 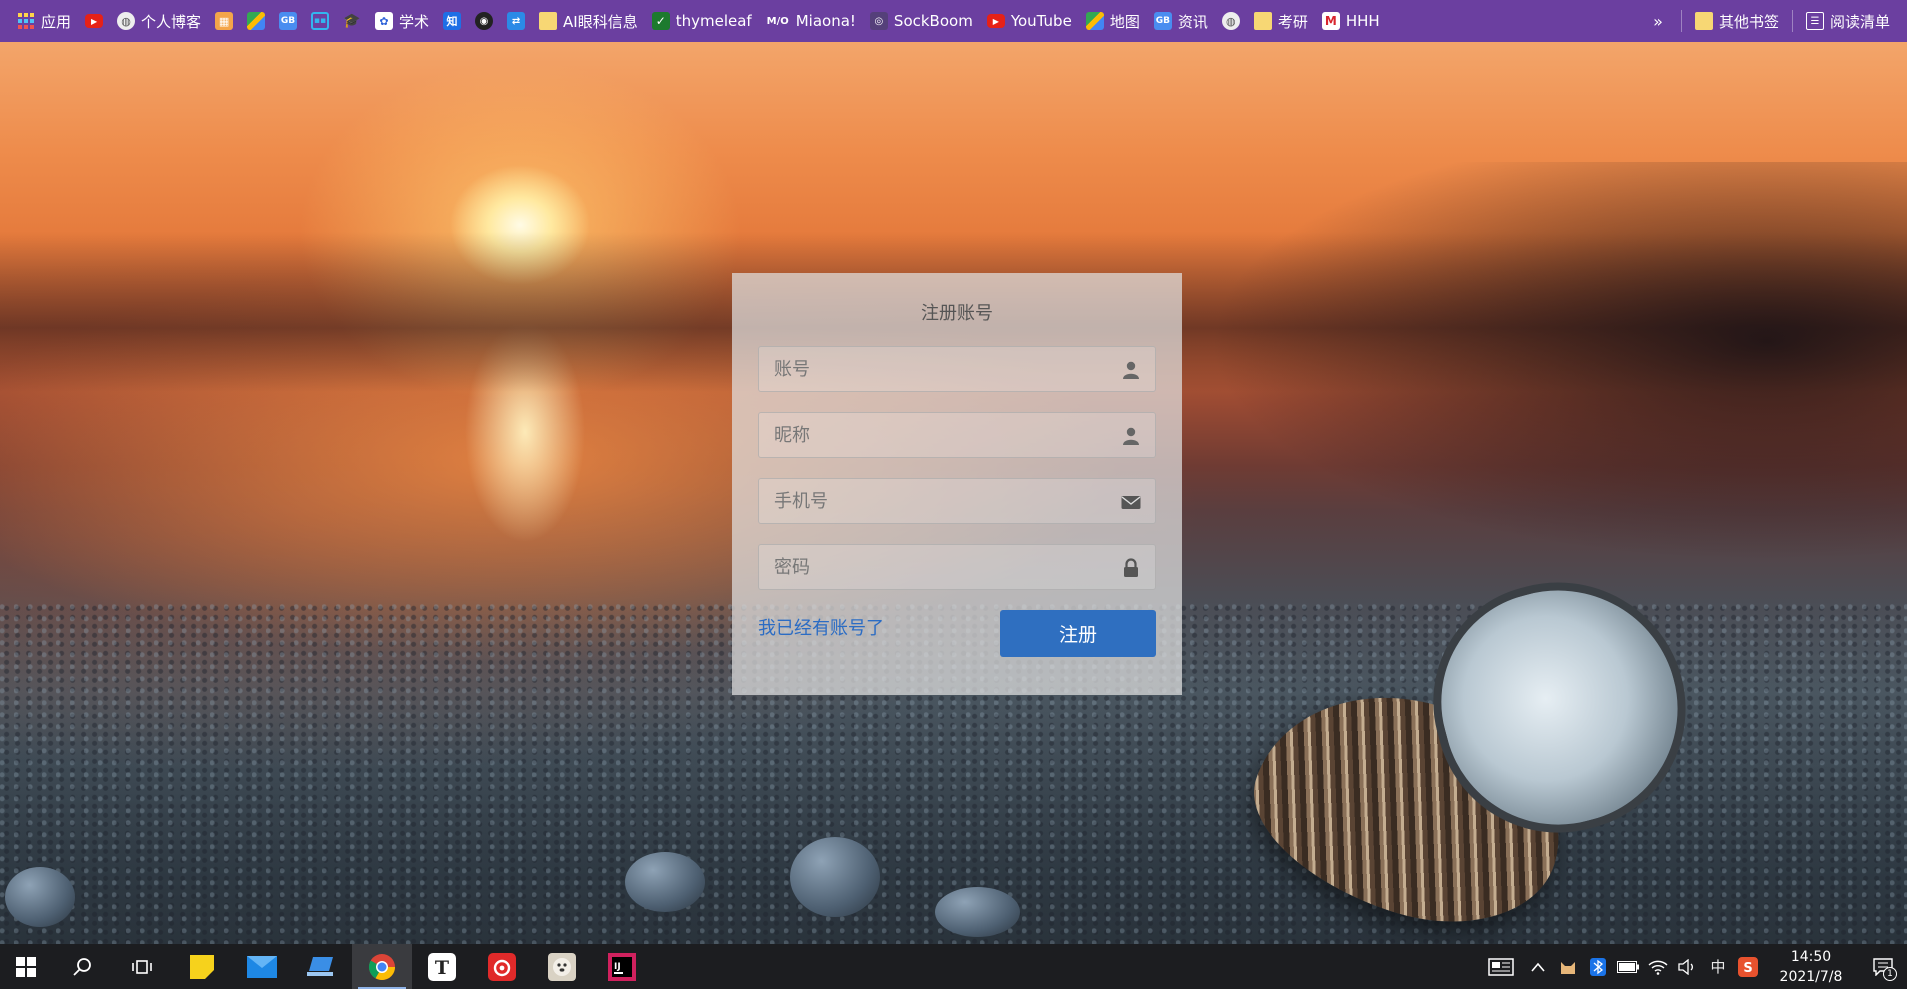 I want to click on taskbar-remote-desktop, so click(x=322, y=966).